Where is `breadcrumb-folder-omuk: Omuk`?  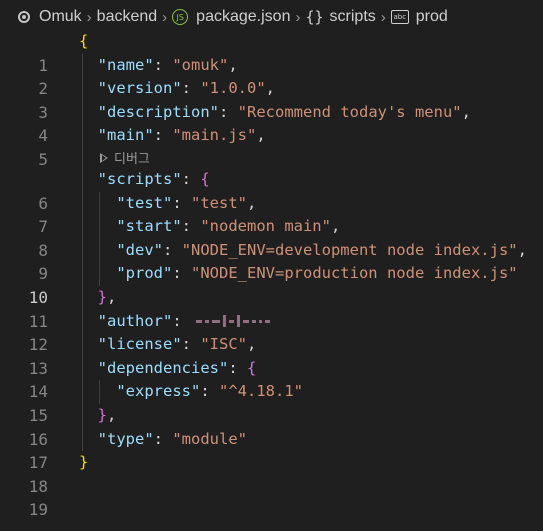 breadcrumb-folder-omuk: Omuk is located at coordinates (50, 17).